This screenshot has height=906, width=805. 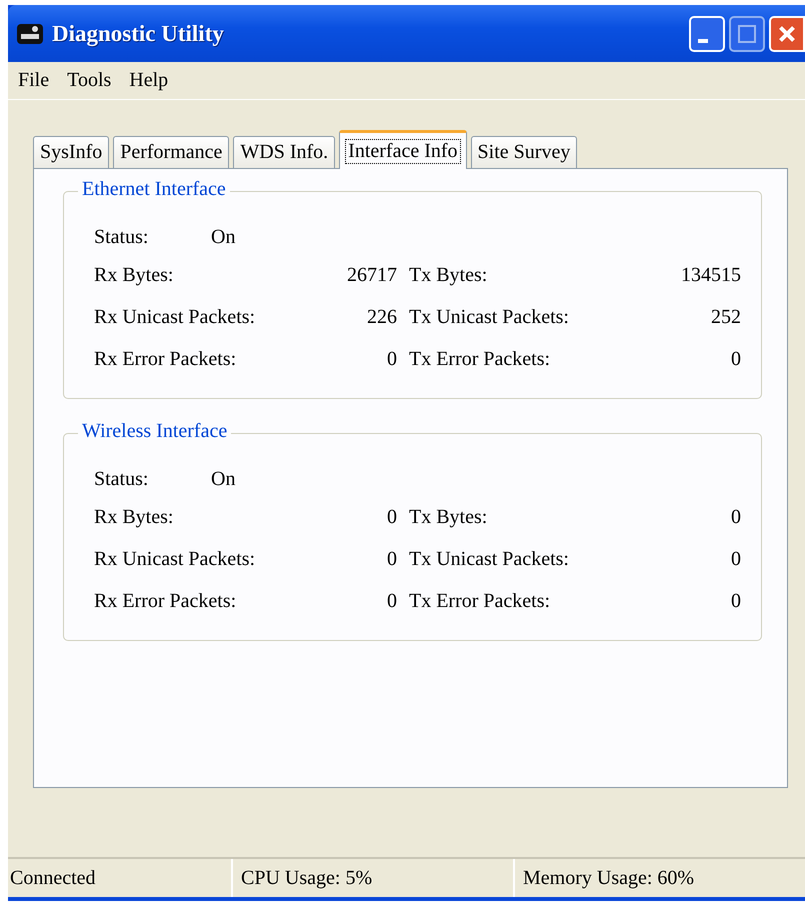 I want to click on field-value: 226, so click(x=382, y=317).